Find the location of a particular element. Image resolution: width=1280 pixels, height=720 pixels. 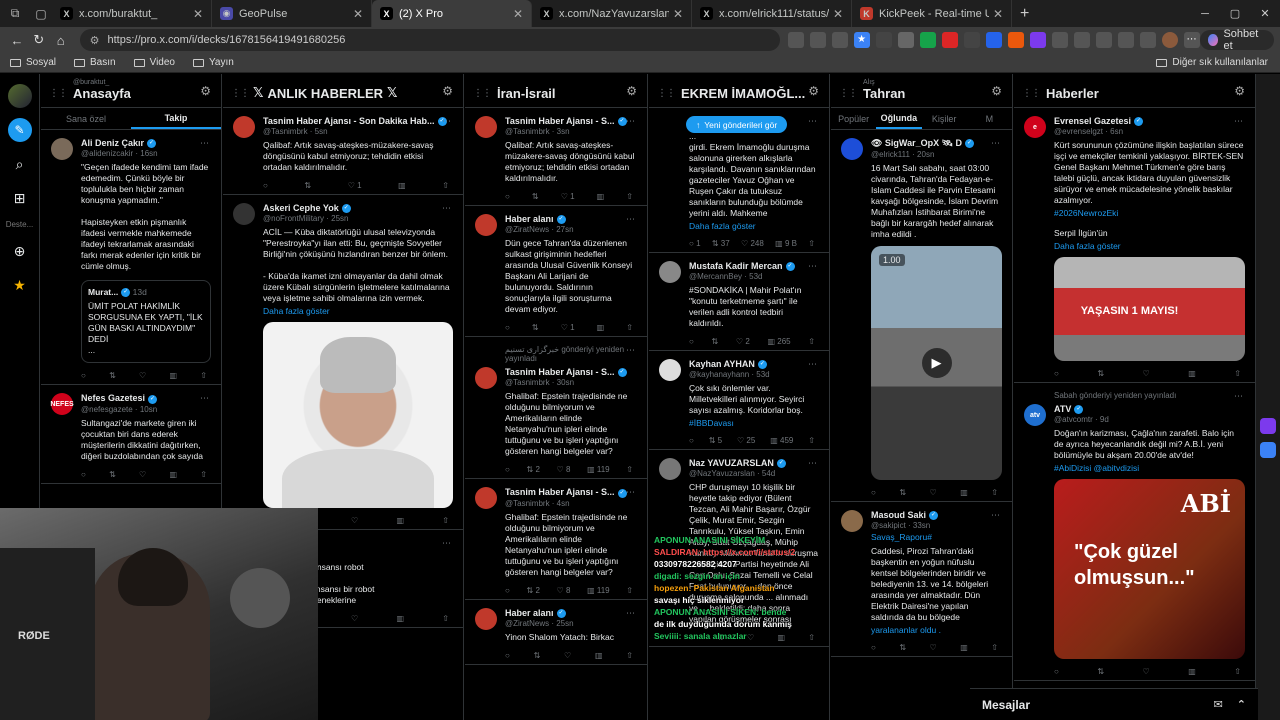

like-button: ♡ 8 is located at coordinates (564, 469).